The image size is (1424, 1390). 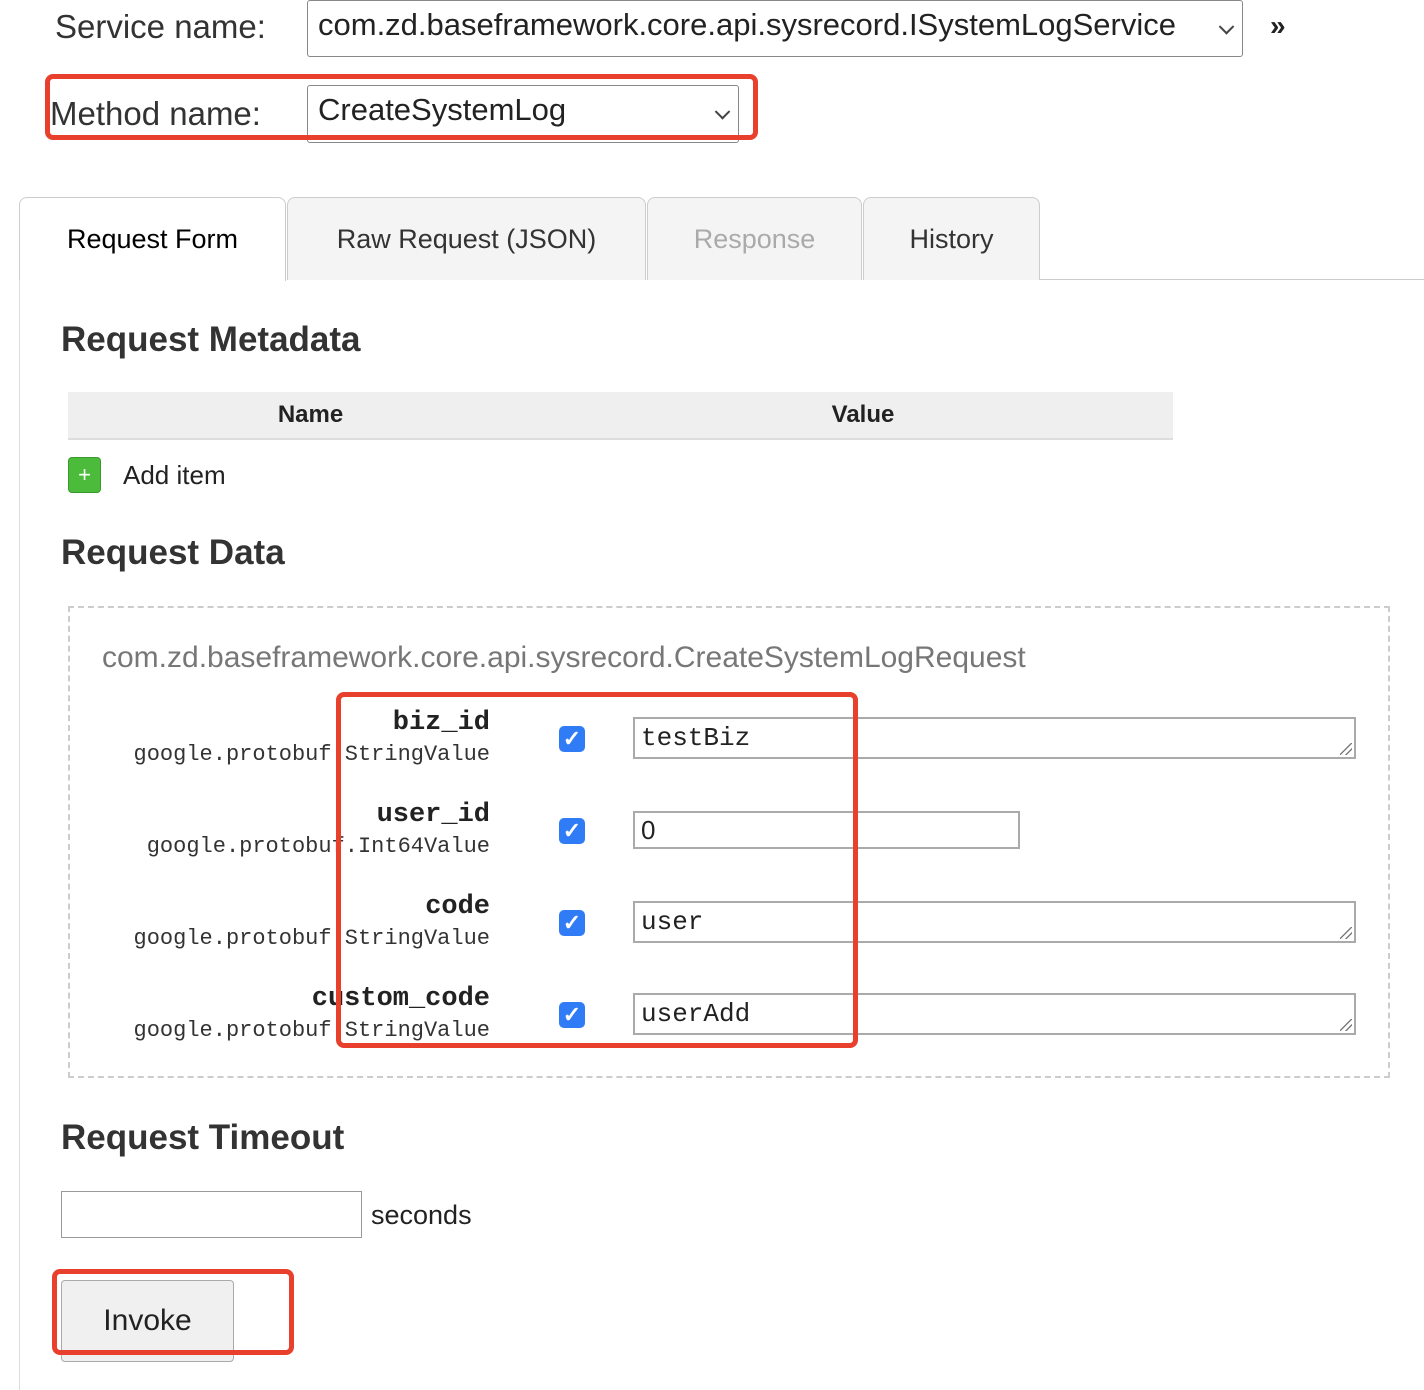 What do you see at coordinates (19, 835) in the screenshot?
I see `panel-border` at bounding box center [19, 835].